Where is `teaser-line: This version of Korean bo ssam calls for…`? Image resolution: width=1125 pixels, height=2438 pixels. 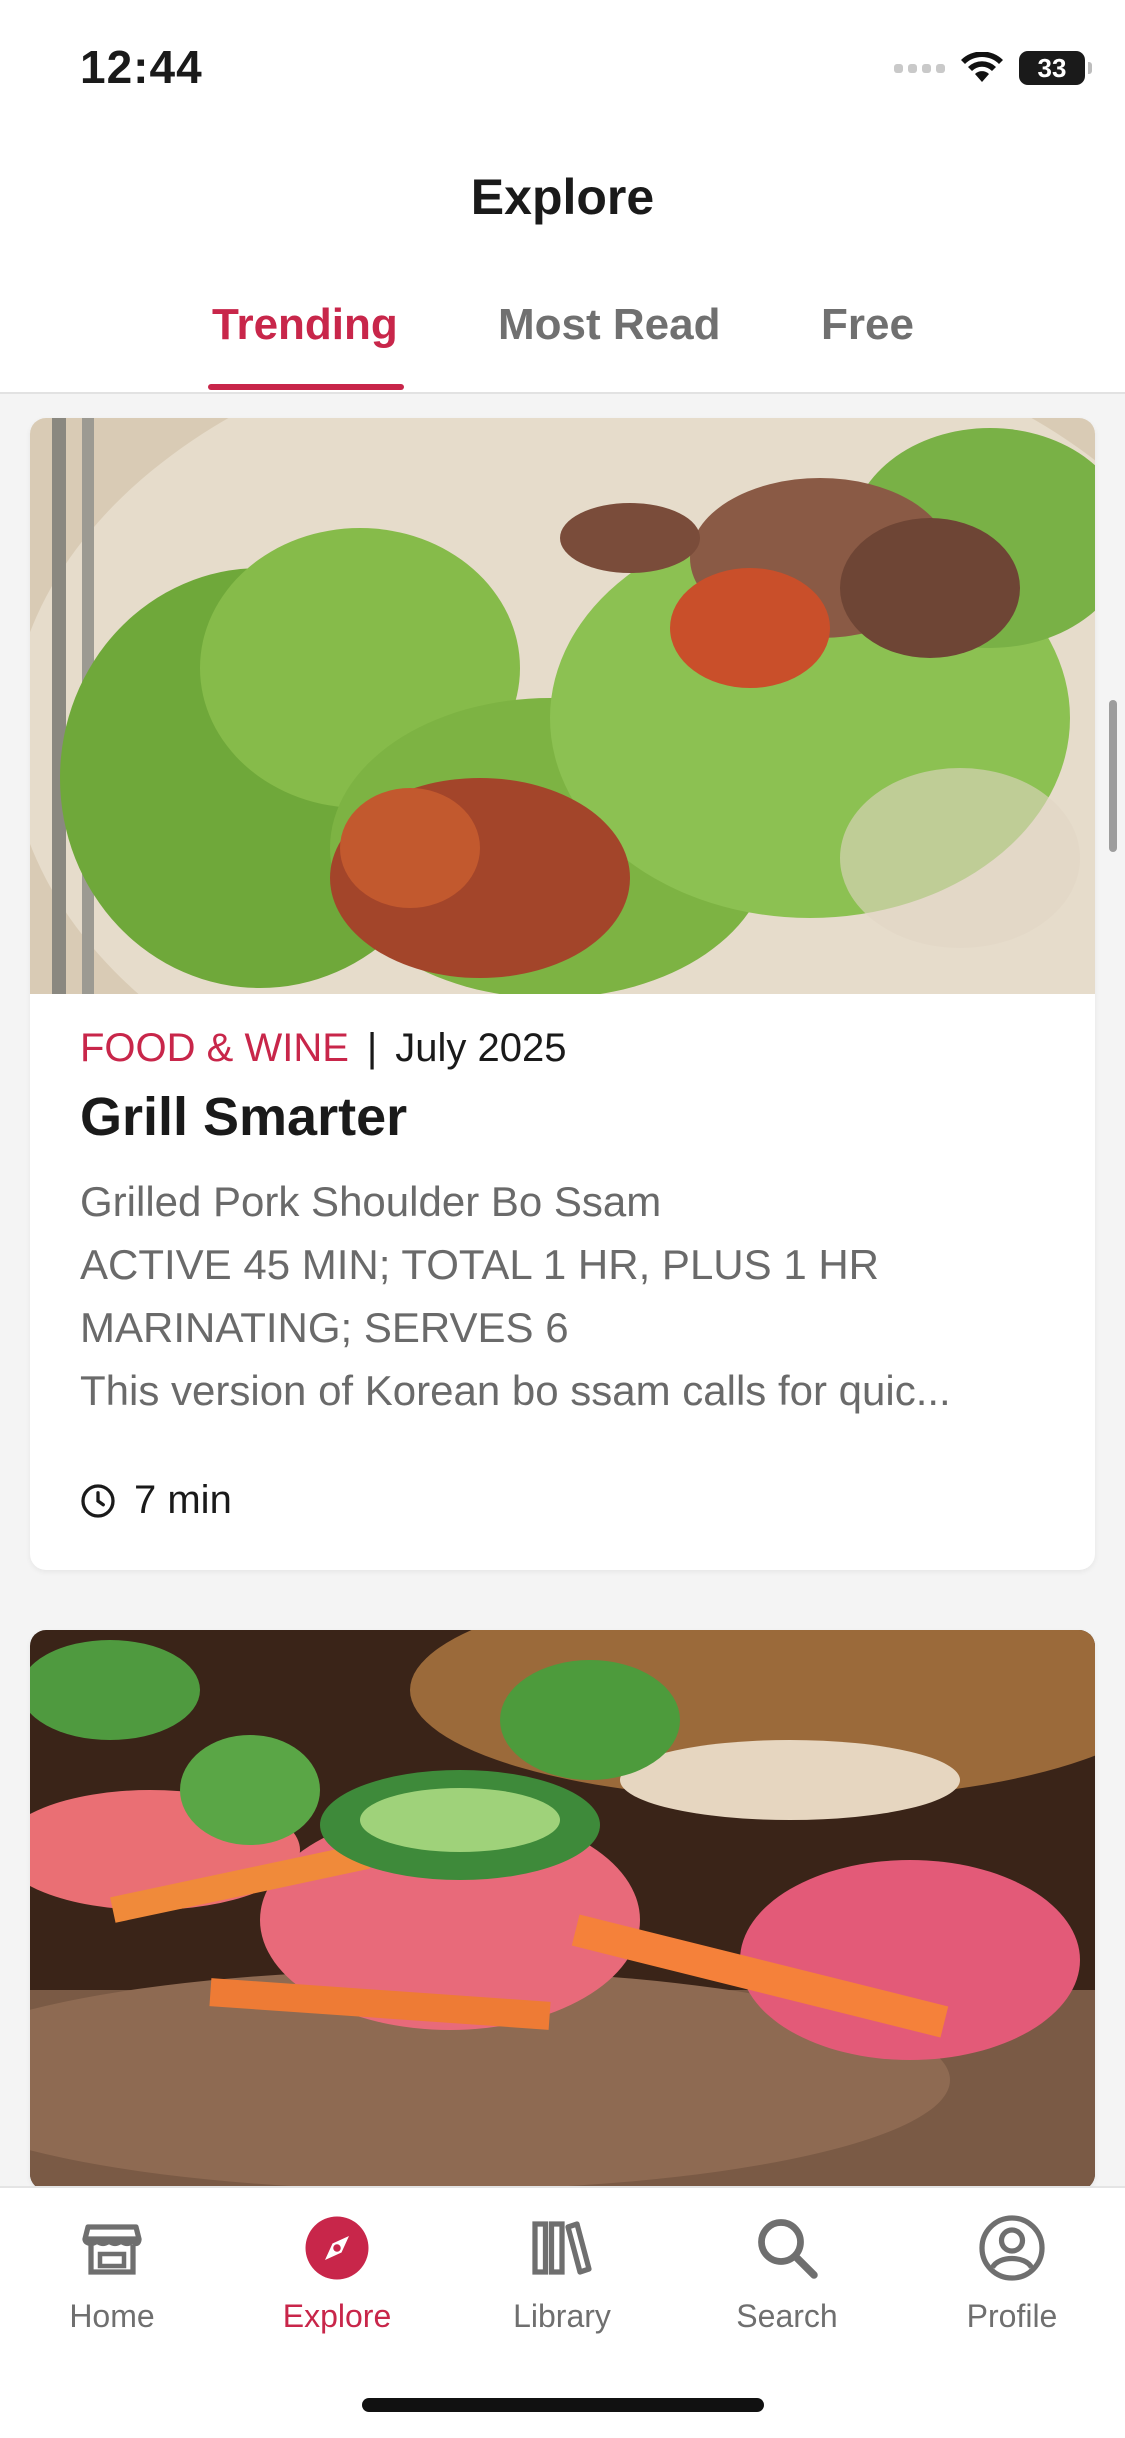
teaser-line: This version of Korean bo ssam calls for… is located at coordinates (515, 1390).